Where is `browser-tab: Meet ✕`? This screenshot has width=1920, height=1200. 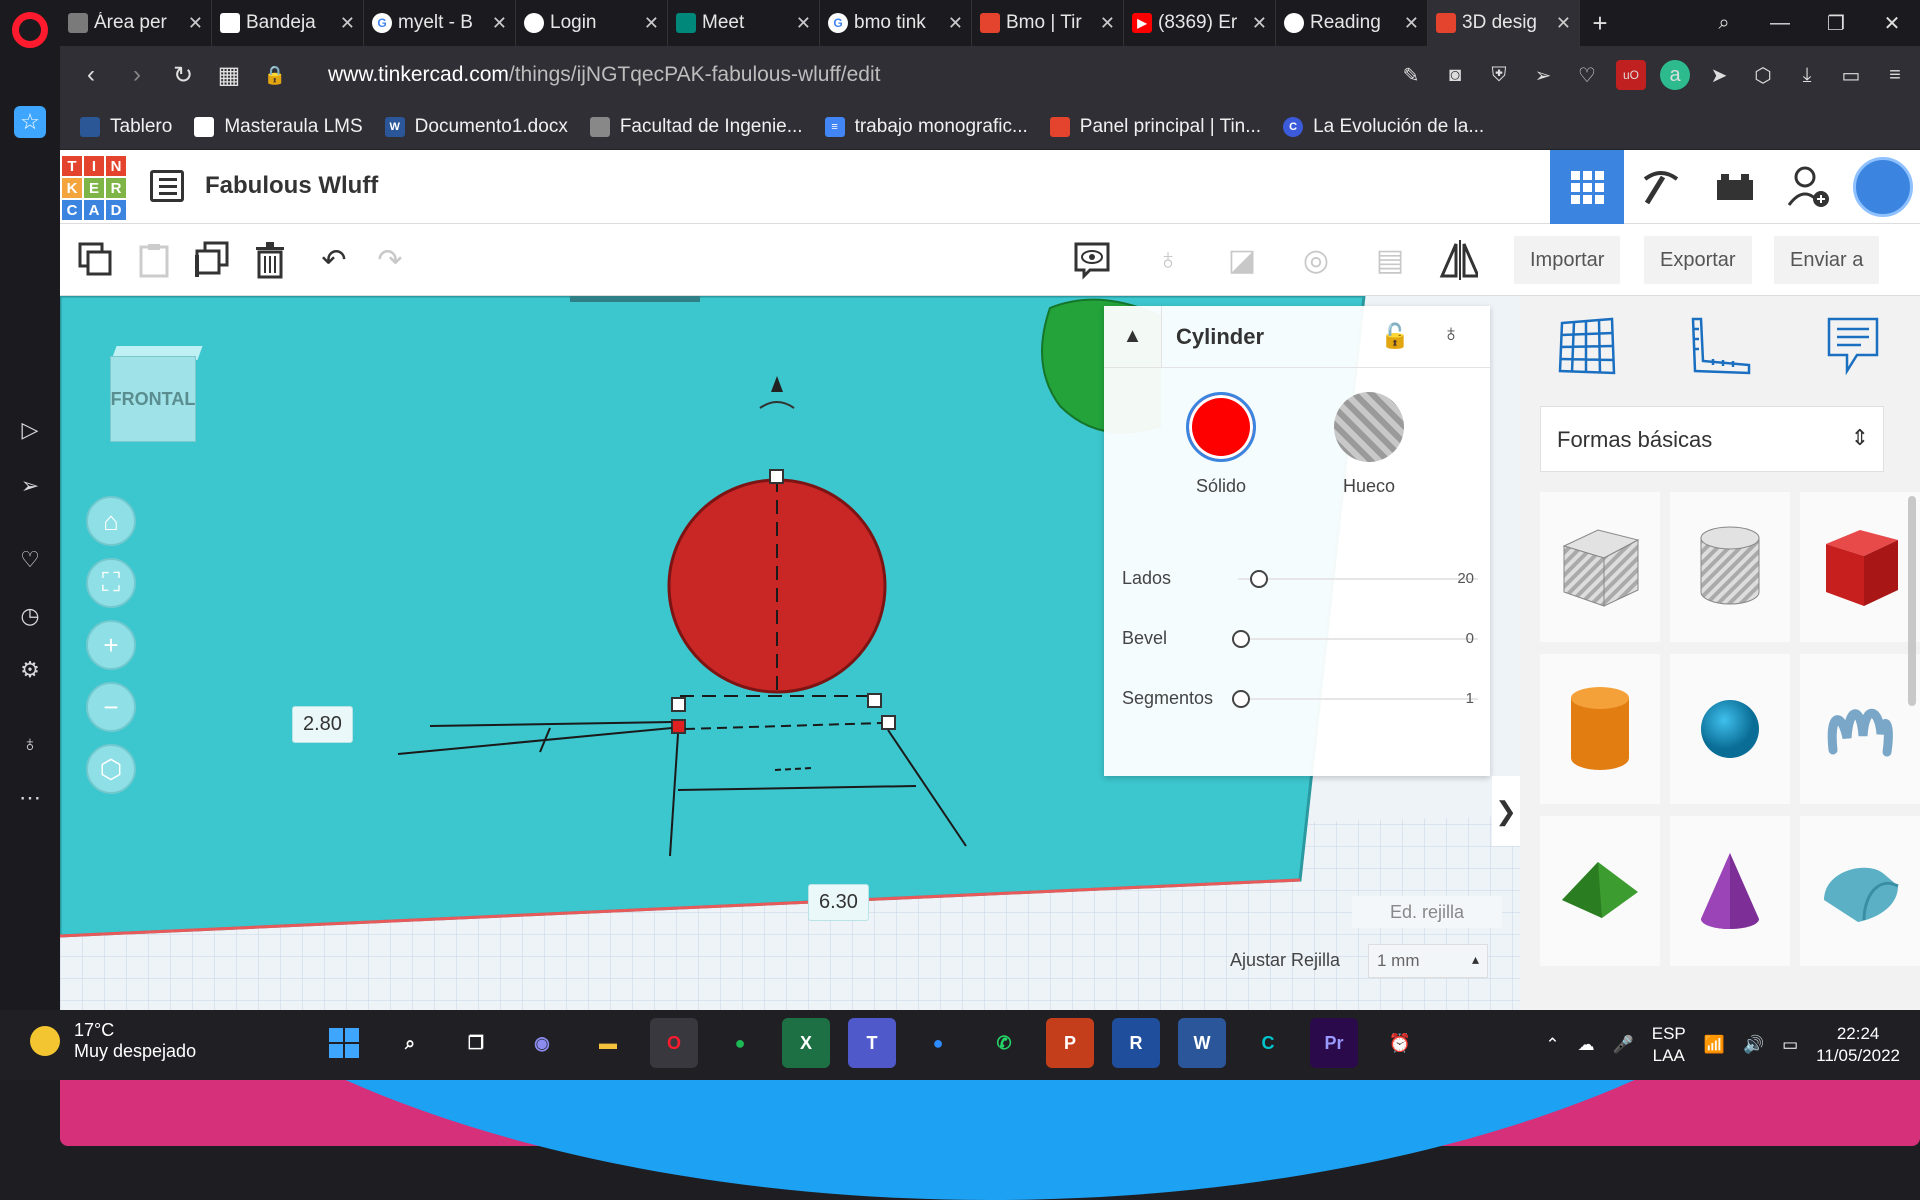 browser-tab: Meet ✕ is located at coordinates (744, 23).